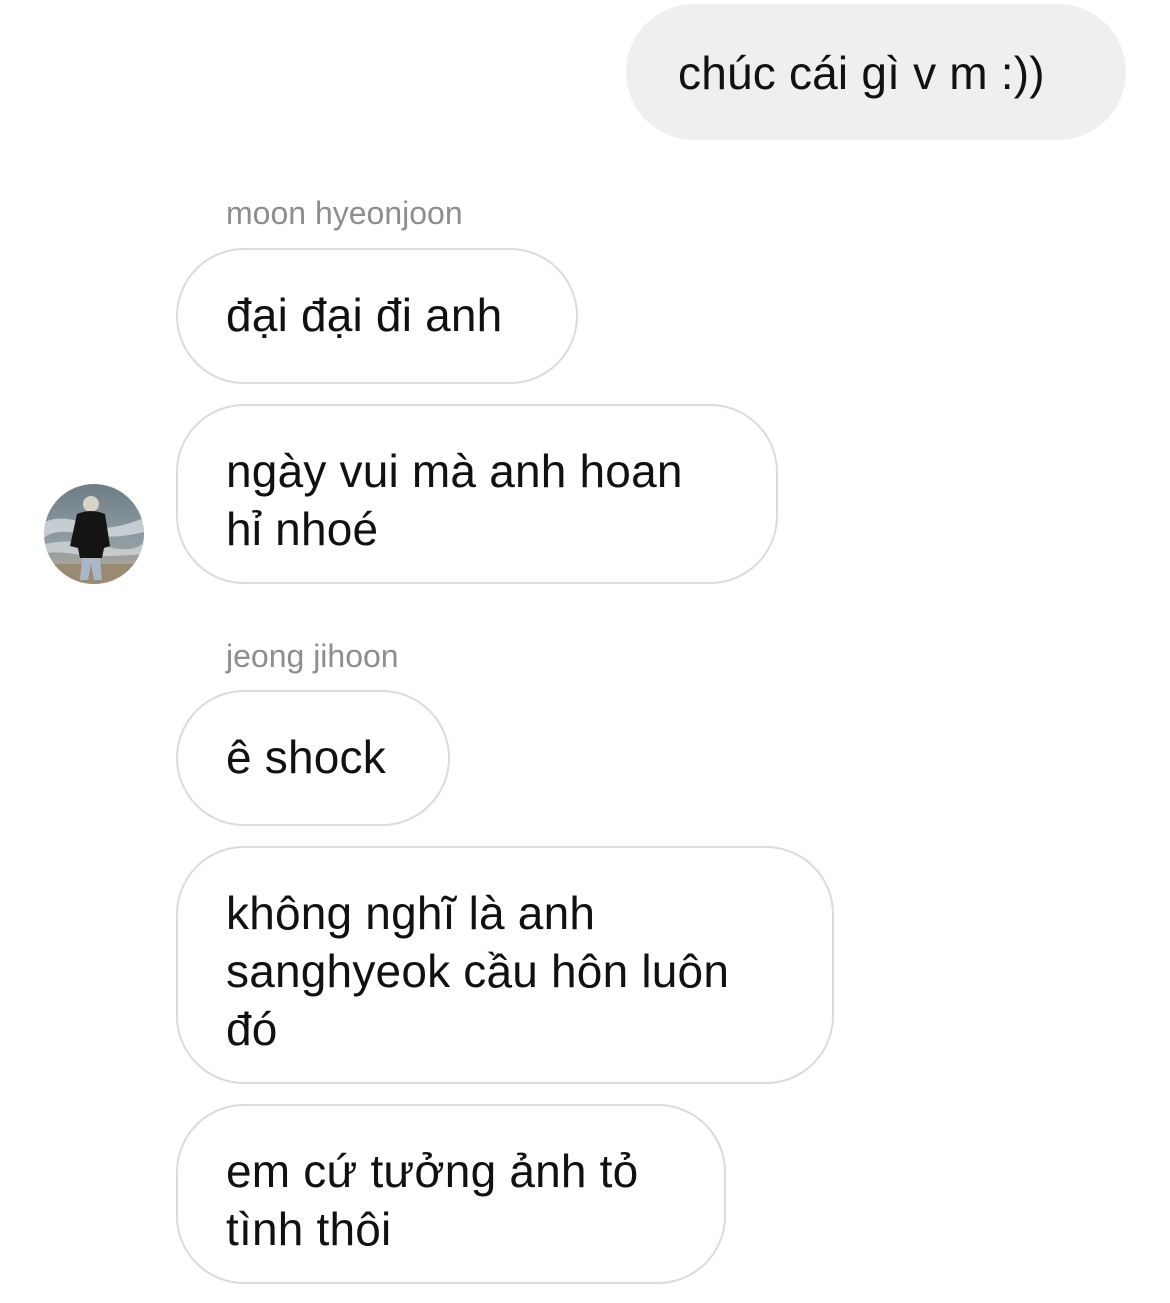  I want to click on sender-name: jeong jihoon, so click(312, 656).